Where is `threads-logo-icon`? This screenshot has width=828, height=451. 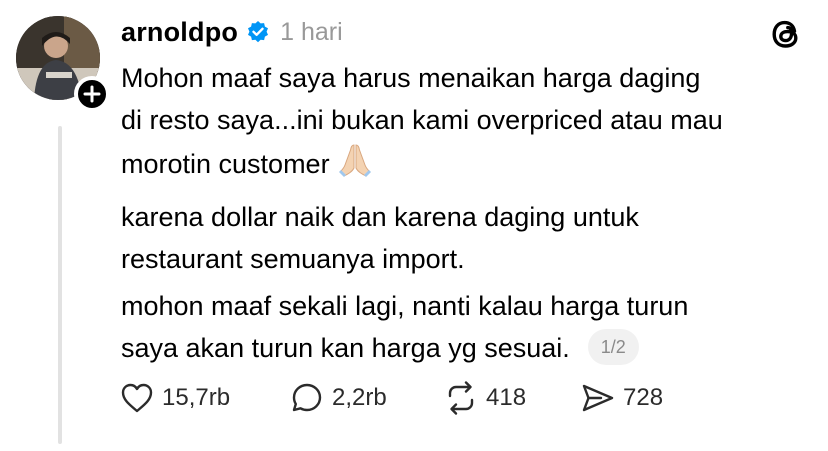
threads-logo-icon is located at coordinates (786, 34).